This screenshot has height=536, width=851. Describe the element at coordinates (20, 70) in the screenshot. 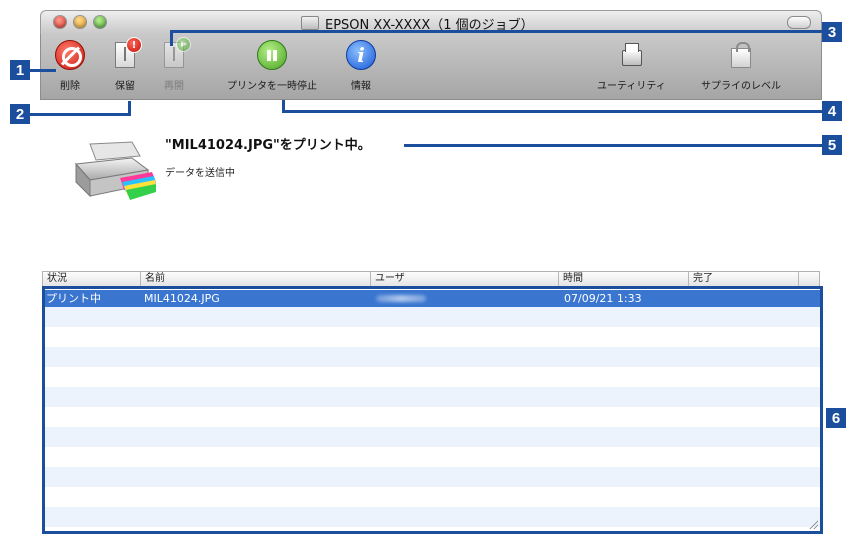

I see `callout-1: 1` at that location.